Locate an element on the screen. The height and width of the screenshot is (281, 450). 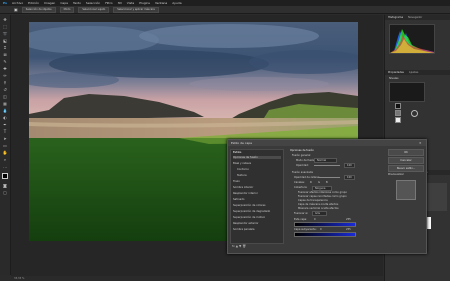
blur-tool-icon: 💧 is located at coordinates (5, 110).